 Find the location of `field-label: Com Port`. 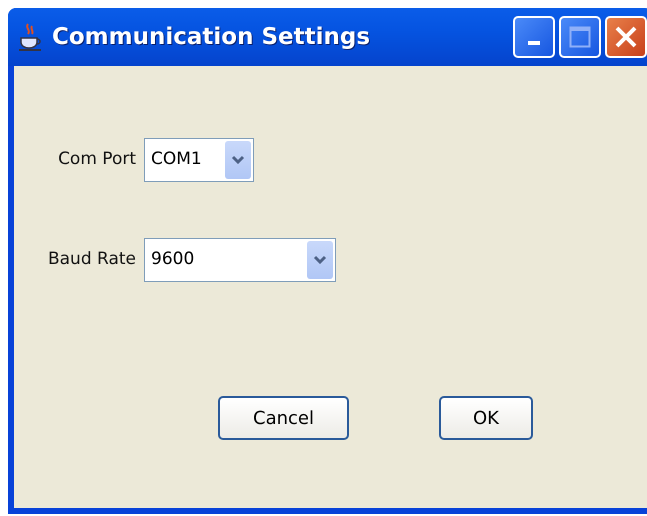

field-label: Com Port is located at coordinates (97, 160).